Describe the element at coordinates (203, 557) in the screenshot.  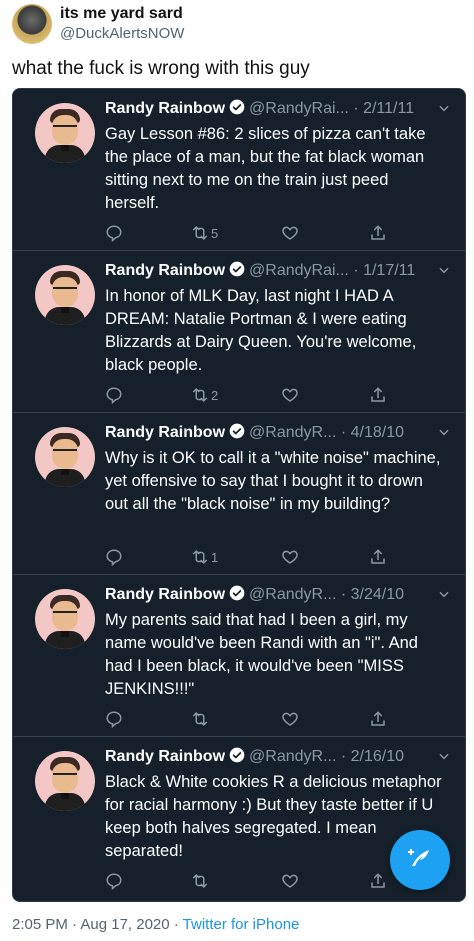
I see `retweet-icon: 1` at that location.